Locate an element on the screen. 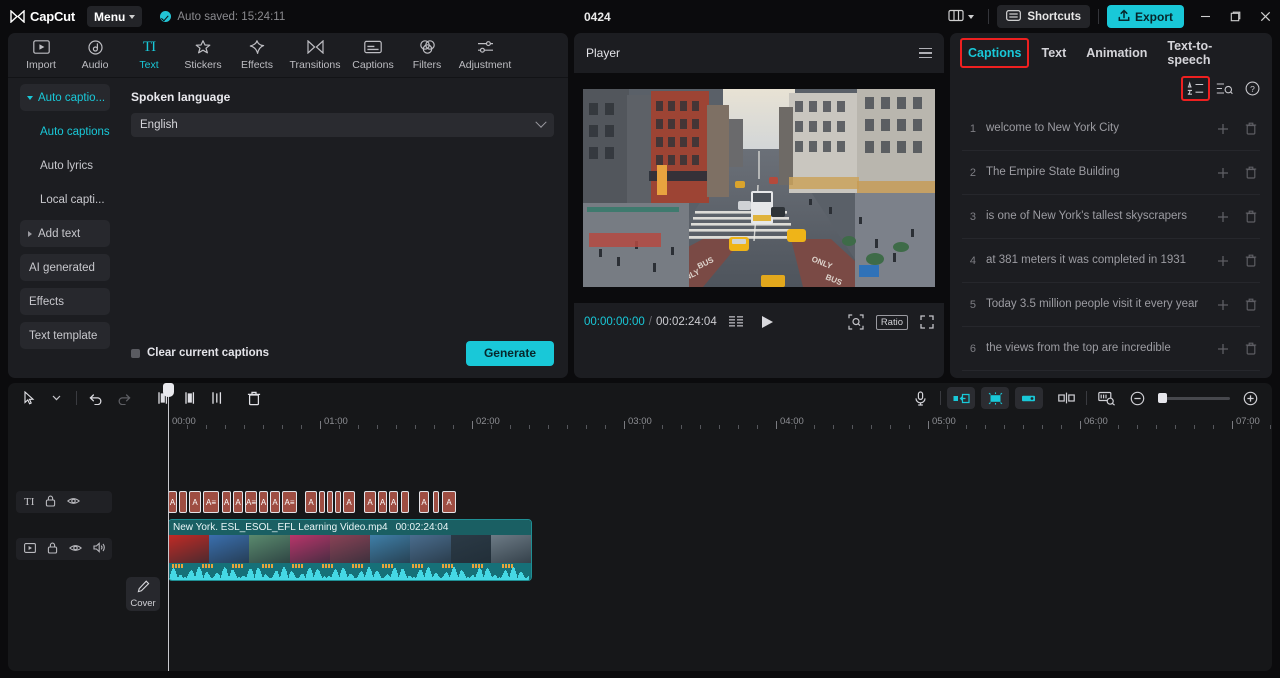 This screenshot has height=678, width=1280. keyframe-next-icon is located at coordinates (1029, 398).